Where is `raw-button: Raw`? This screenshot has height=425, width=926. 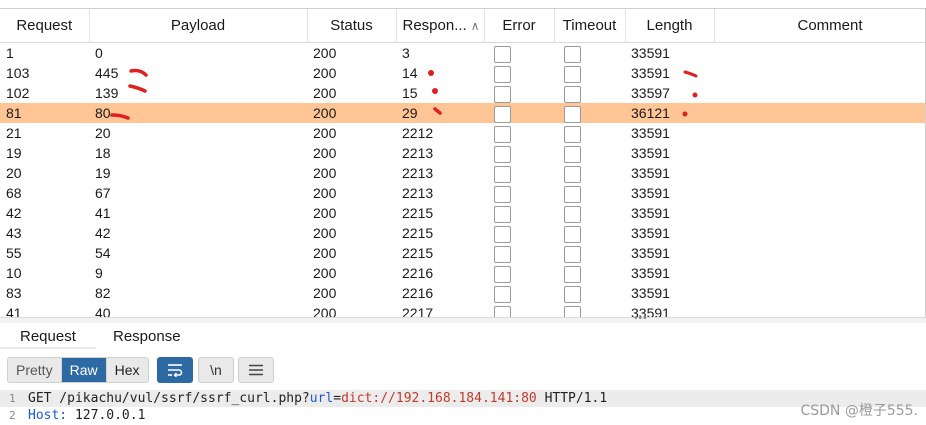
raw-button: Raw is located at coordinates (84, 370).